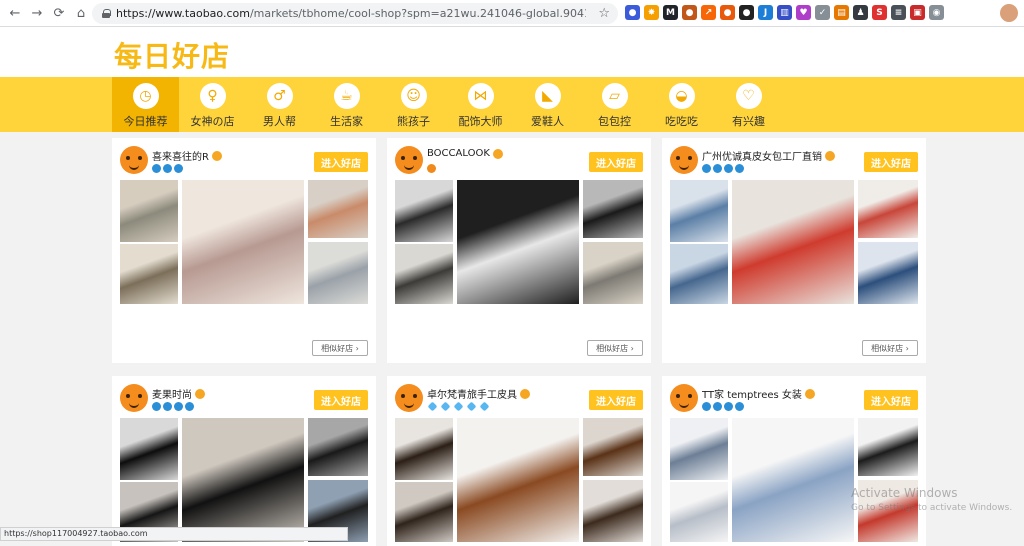 The width and height of the screenshot is (1024, 546). What do you see at coordinates (472, 393) in the screenshot?
I see `shop-name: 卓尔梵青旅手工皮具` at bounding box center [472, 393].